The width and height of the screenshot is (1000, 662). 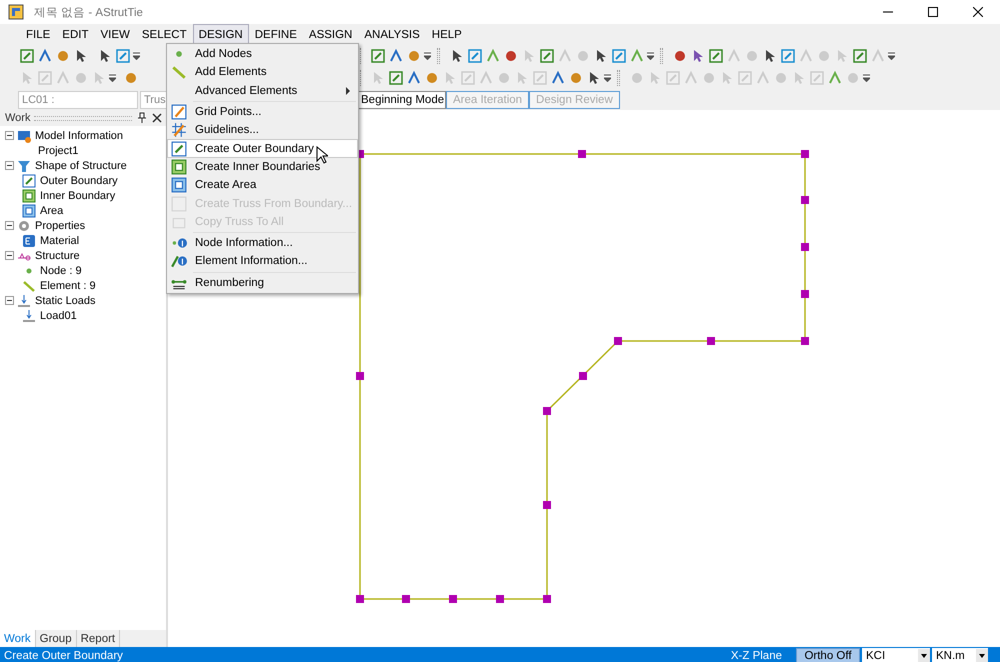 I want to click on grid-icon, so click(x=179, y=112).